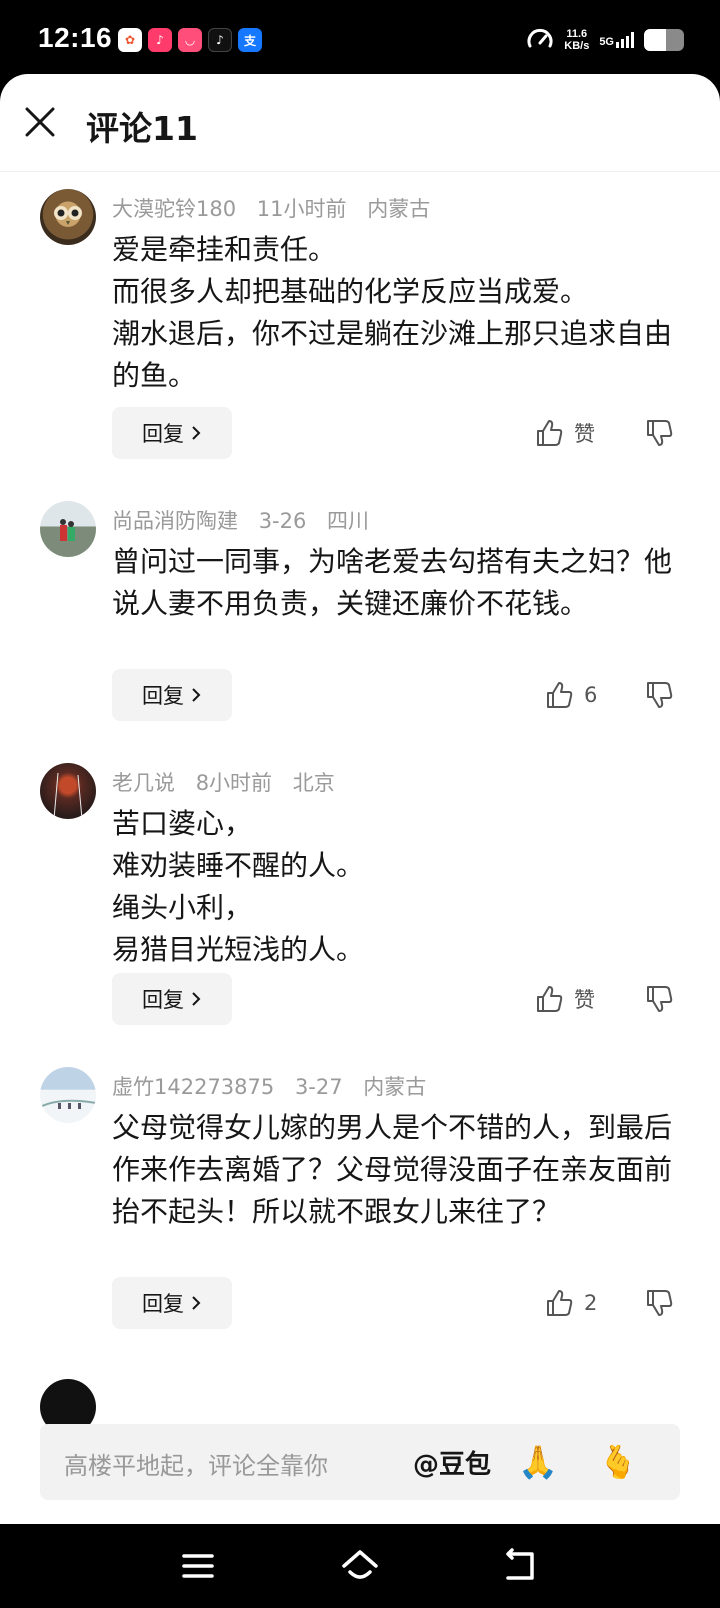  Describe the element at coordinates (618, 1462) in the screenshot. I see `finger-heart-emoji-button: 🫰` at that location.